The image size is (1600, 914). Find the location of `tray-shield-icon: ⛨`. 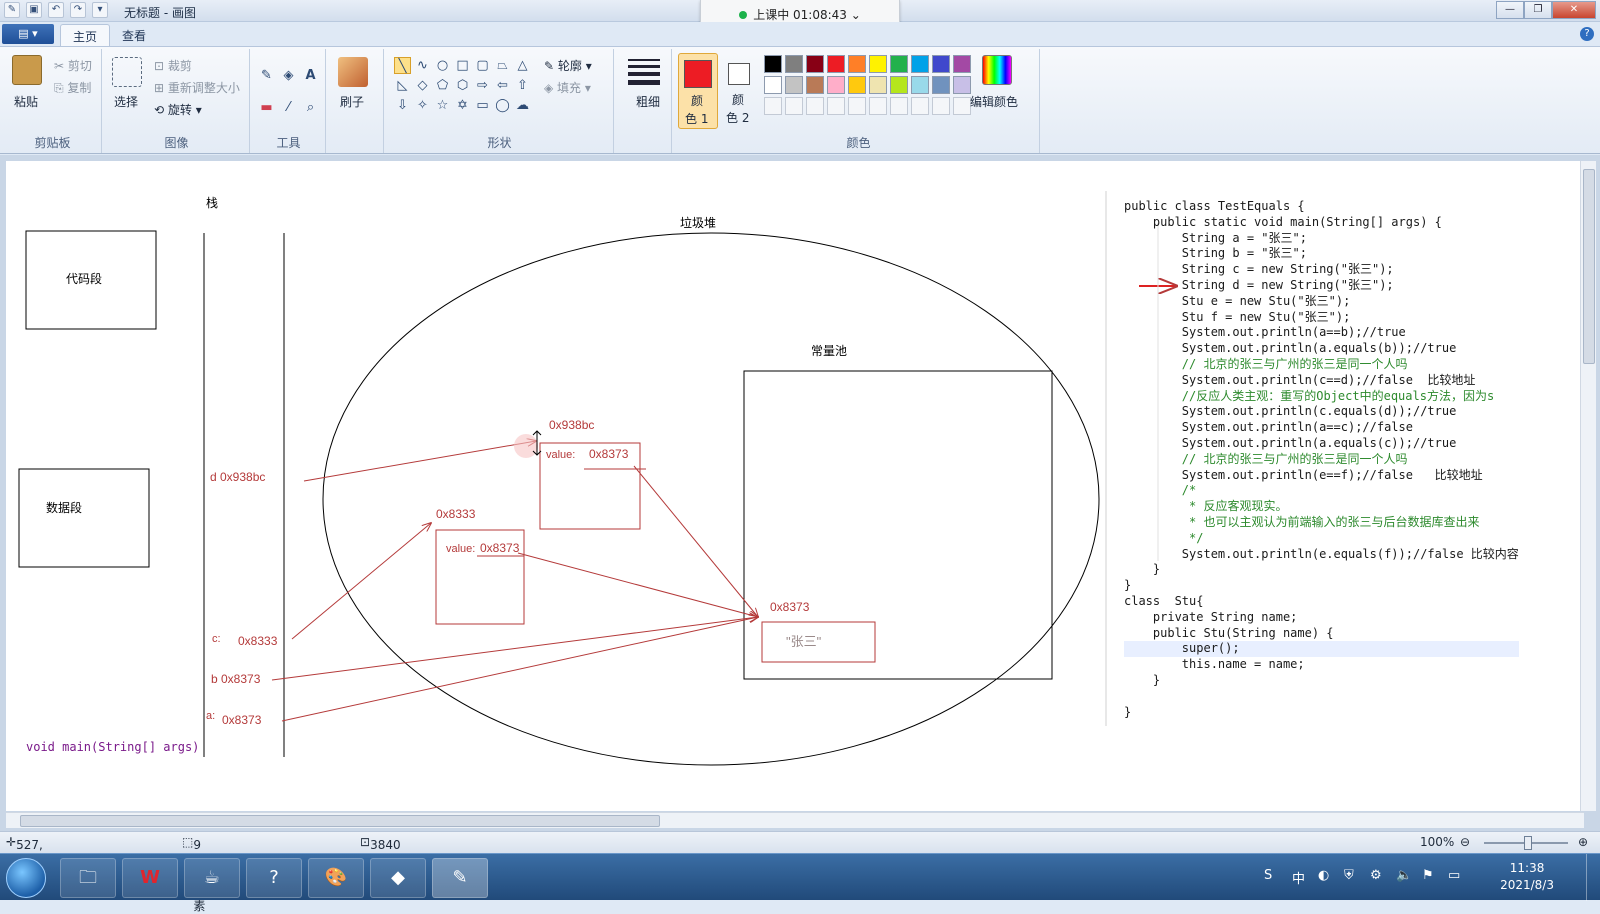

tray-shield-icon: ⛨ is located at coordinates (1349, 875).